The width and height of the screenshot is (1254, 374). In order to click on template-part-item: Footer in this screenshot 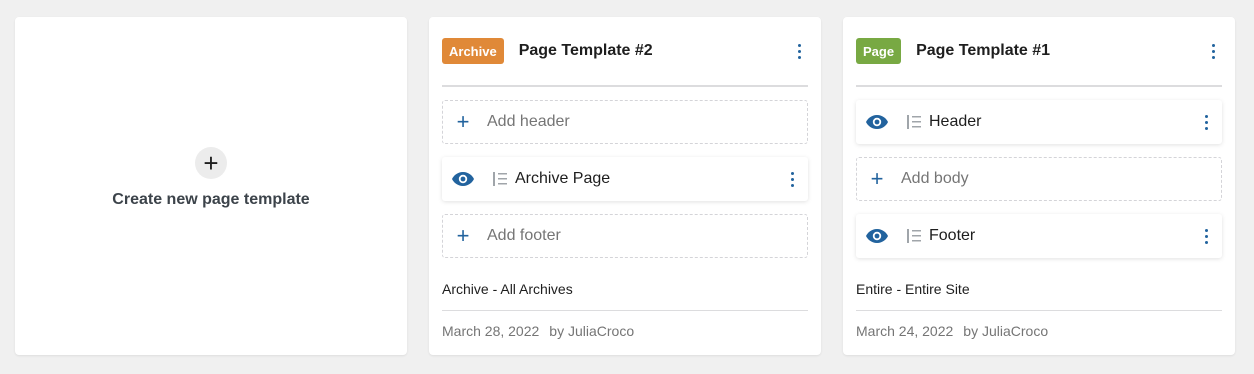, I will do `click(1039, 236)`.